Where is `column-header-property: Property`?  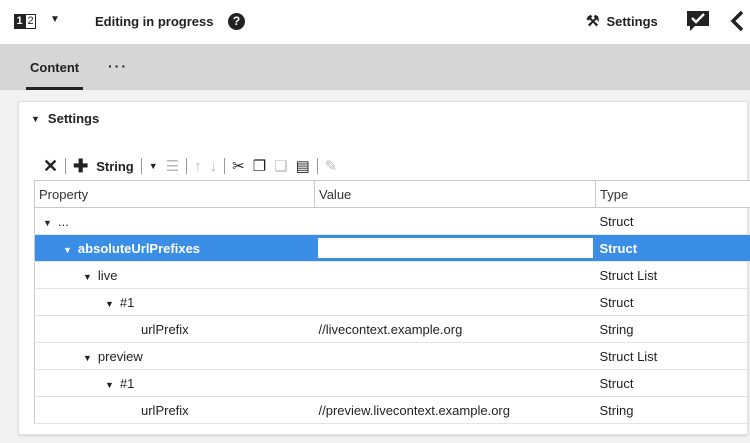 column-header-property: Property is located at coordinates (174, 194).